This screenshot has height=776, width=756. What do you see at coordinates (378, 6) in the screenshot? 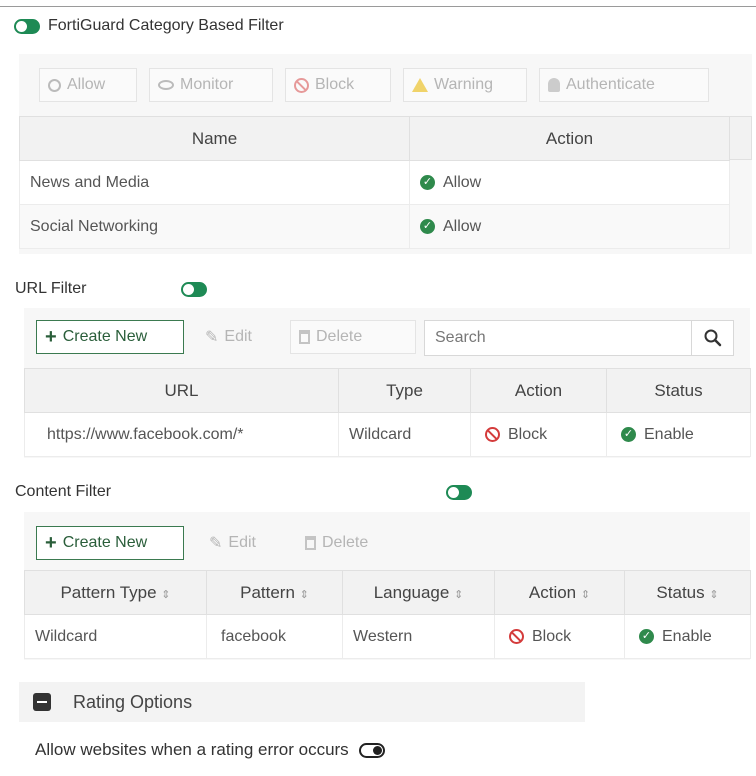
I see `top-divider` at bounding box center [378, 6].